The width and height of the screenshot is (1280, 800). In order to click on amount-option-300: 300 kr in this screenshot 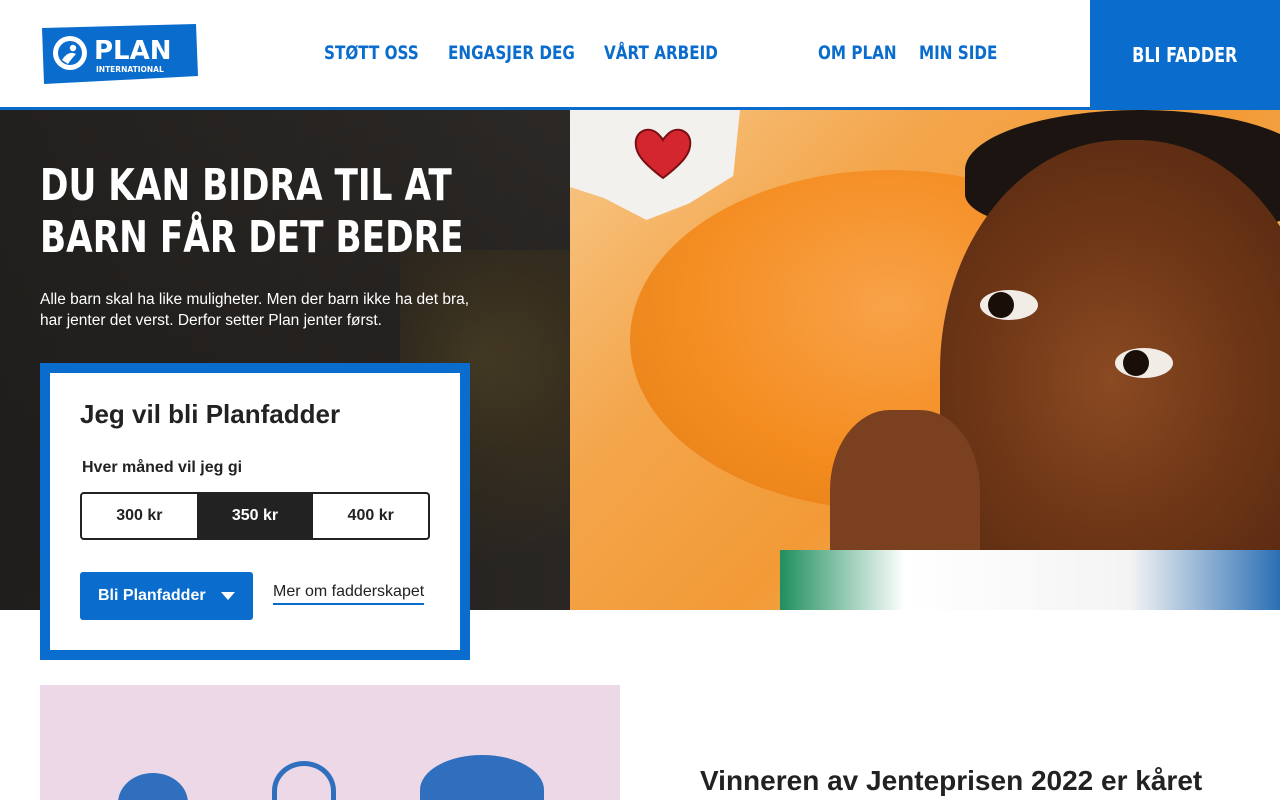, I will do `click(140, 516)`.